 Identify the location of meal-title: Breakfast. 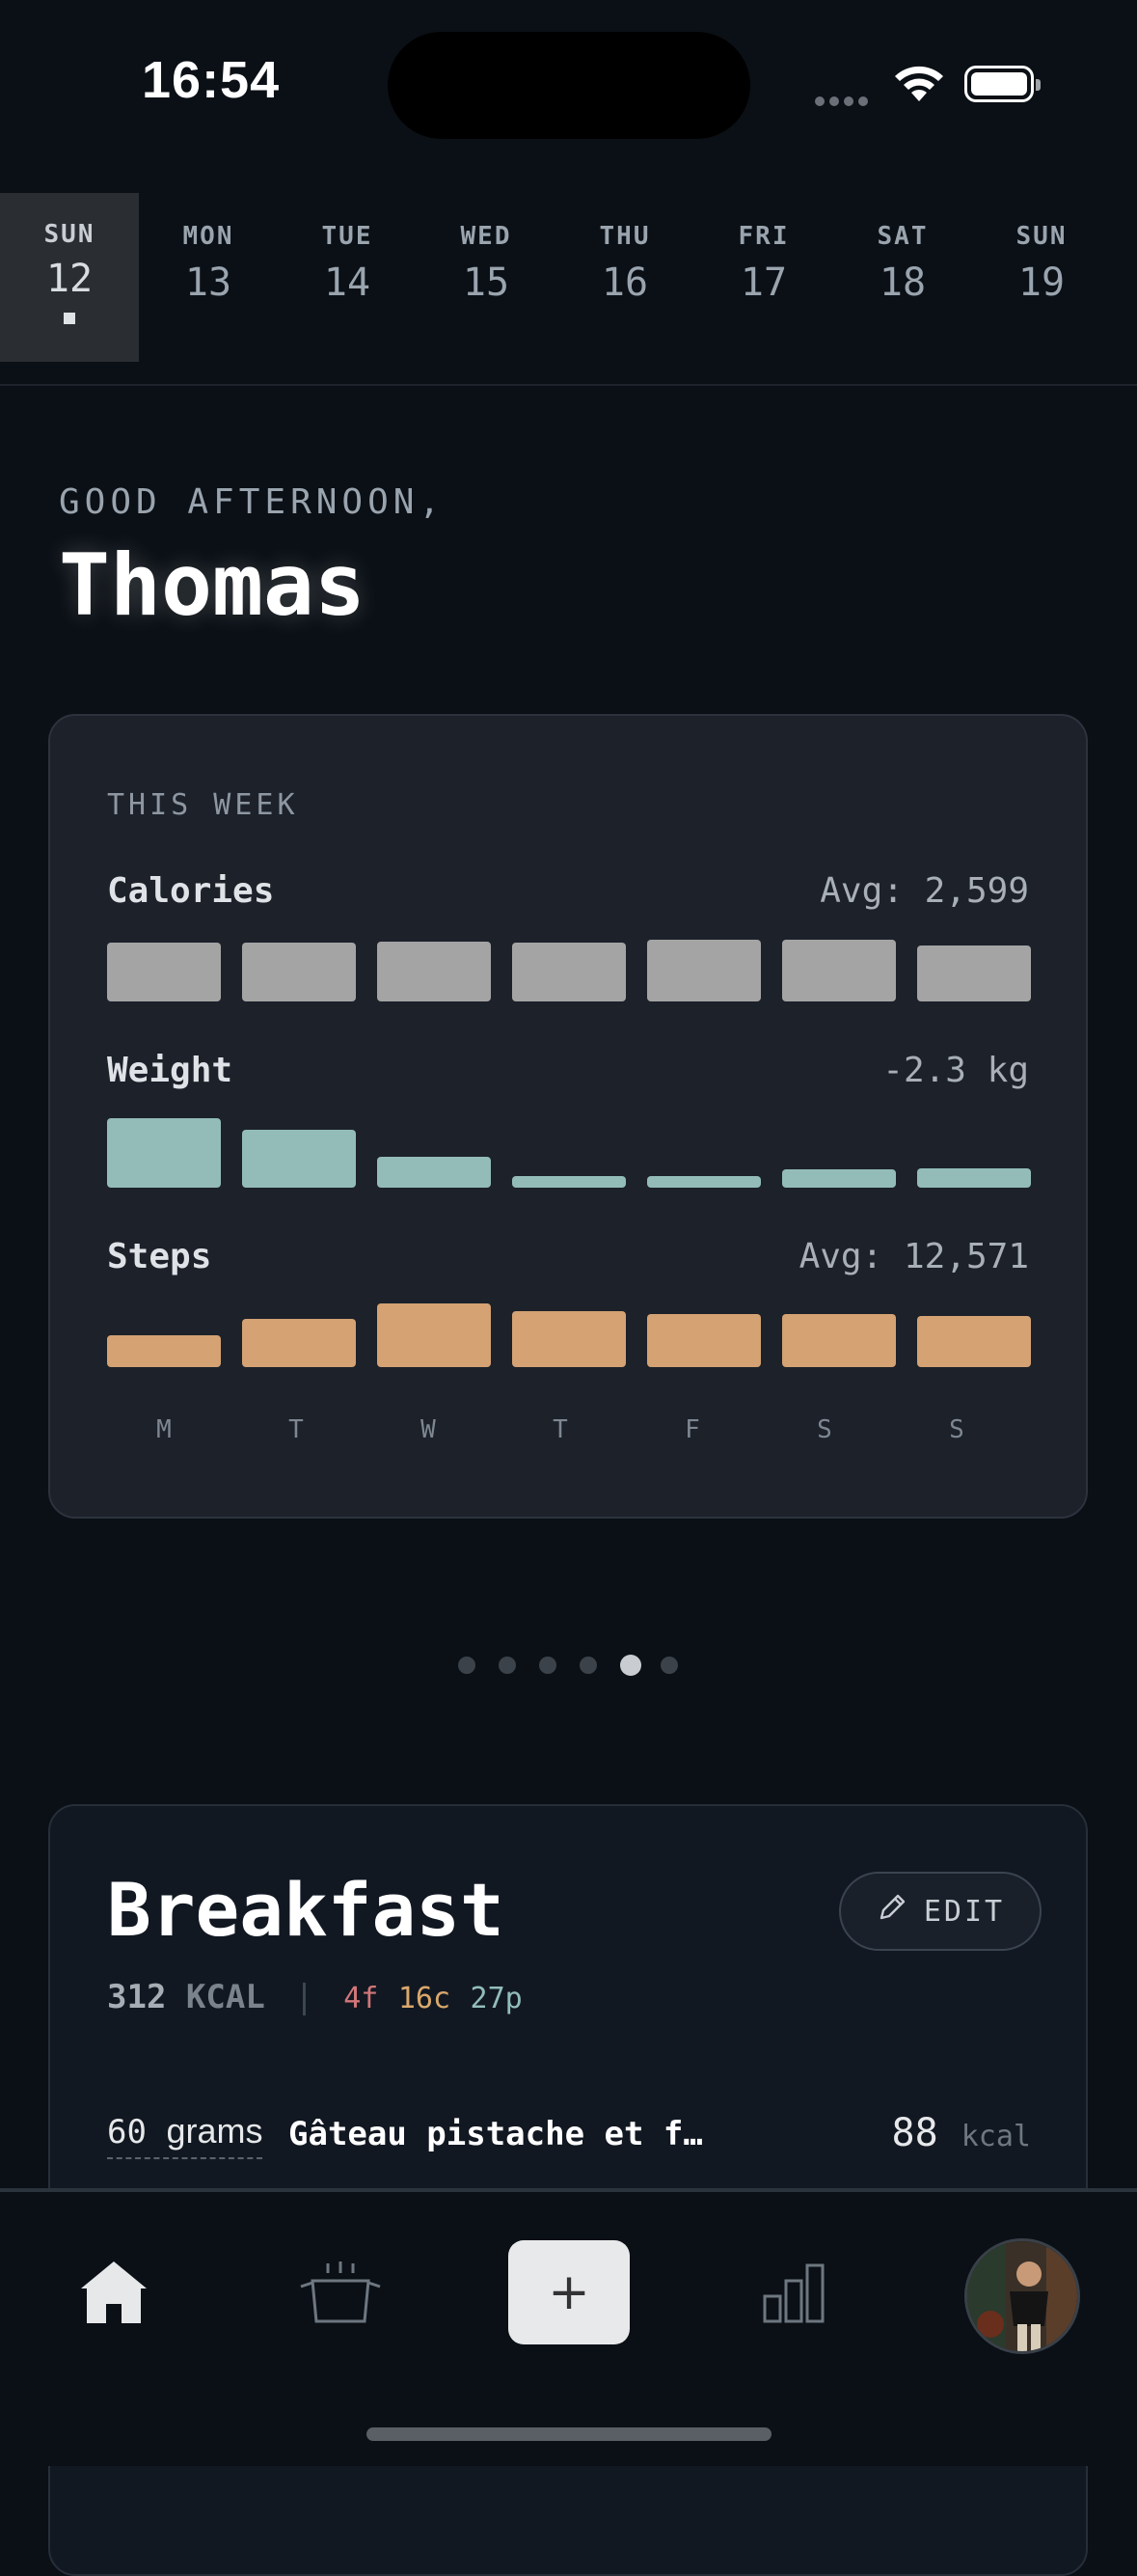
(306, 1910).